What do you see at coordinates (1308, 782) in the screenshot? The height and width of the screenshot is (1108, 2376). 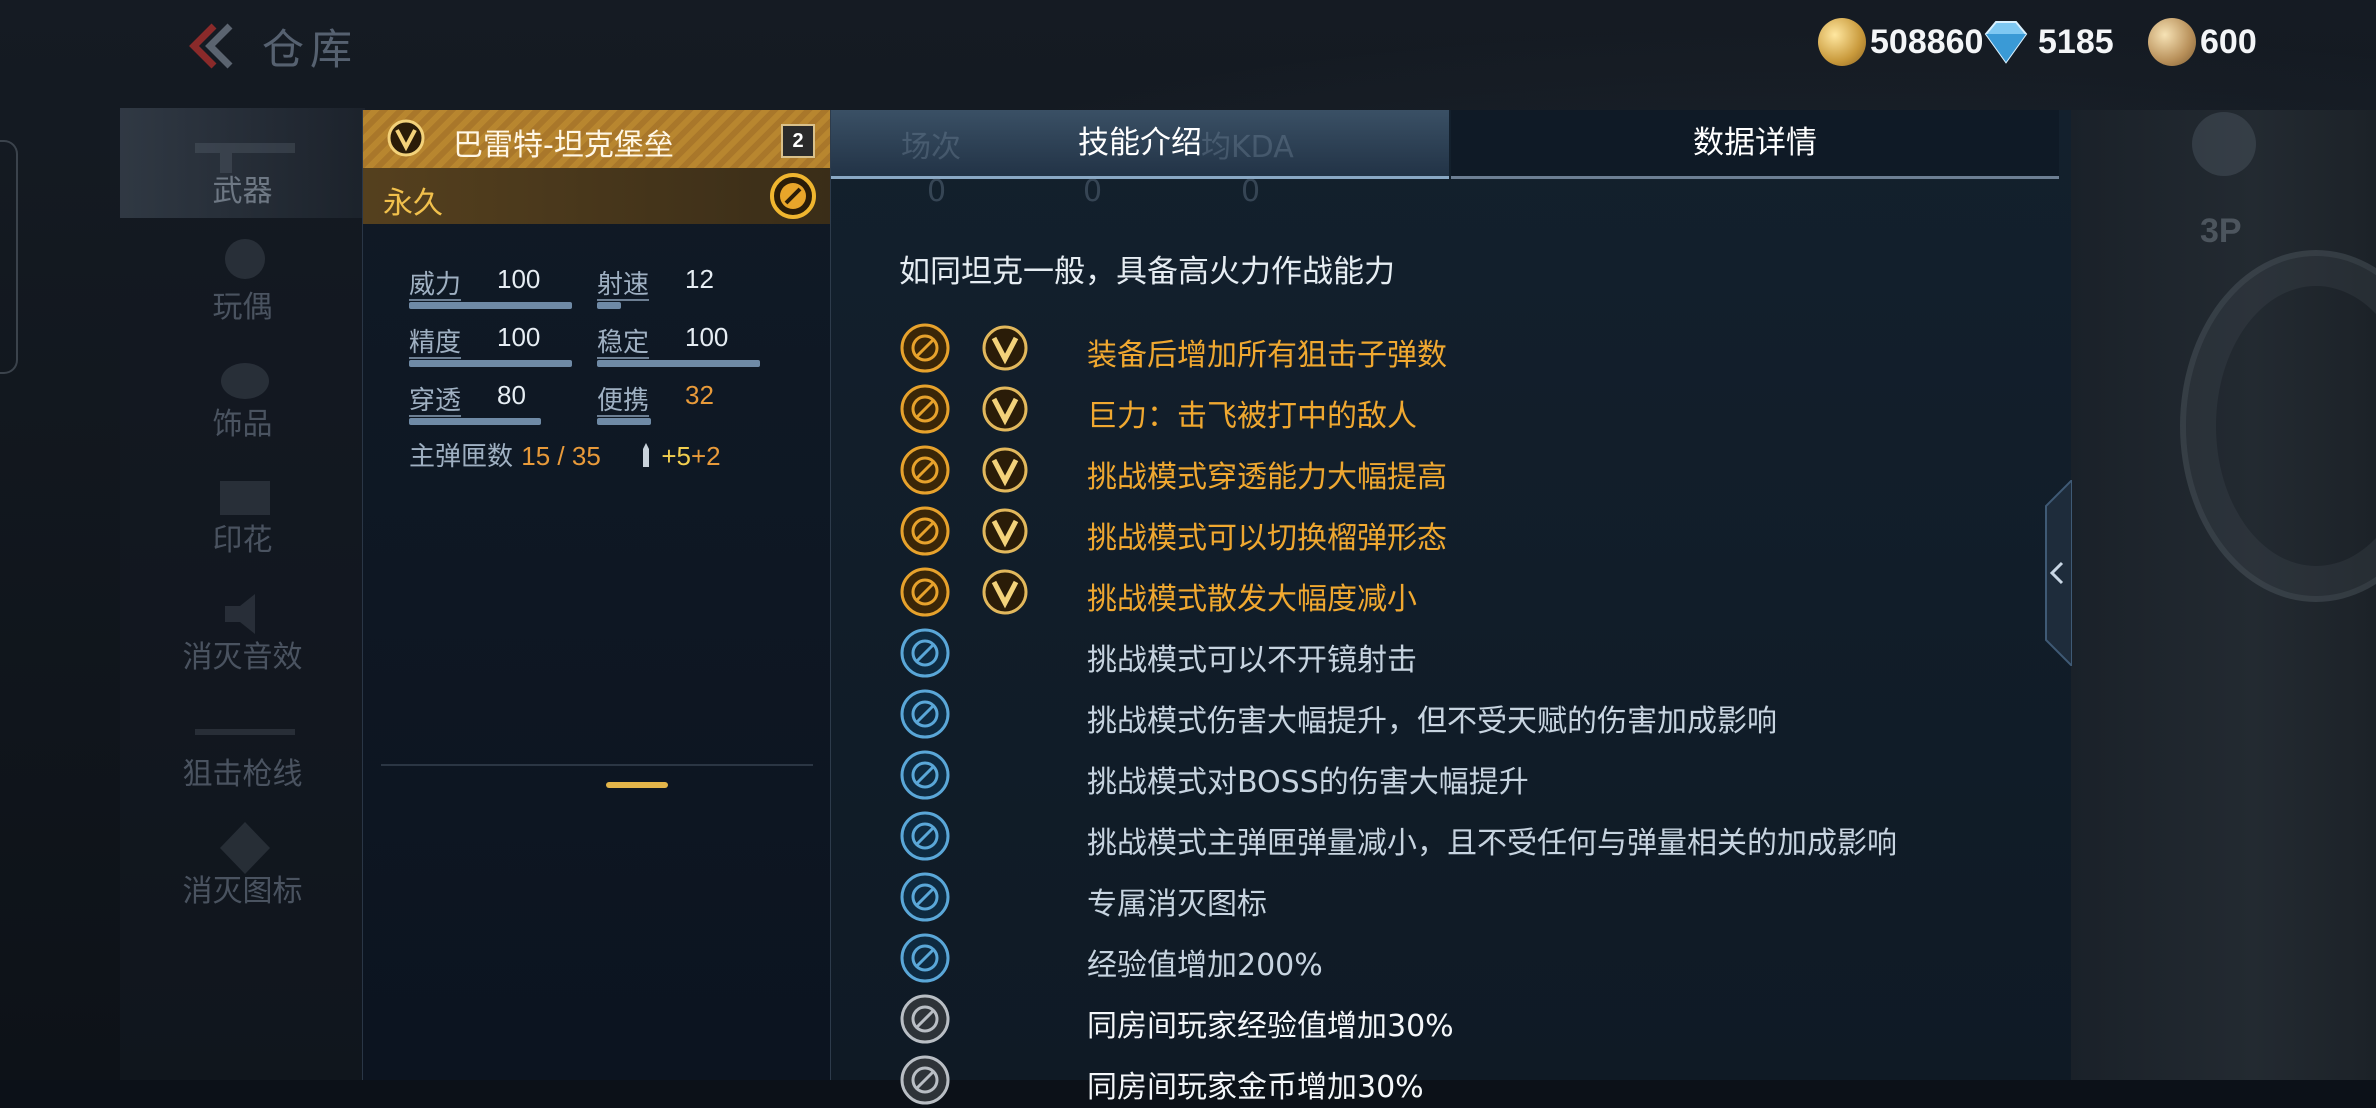 I see `skill-text: 挑战模式对BOSS的伤害大幅提升` at bounding box center [1308, 782].